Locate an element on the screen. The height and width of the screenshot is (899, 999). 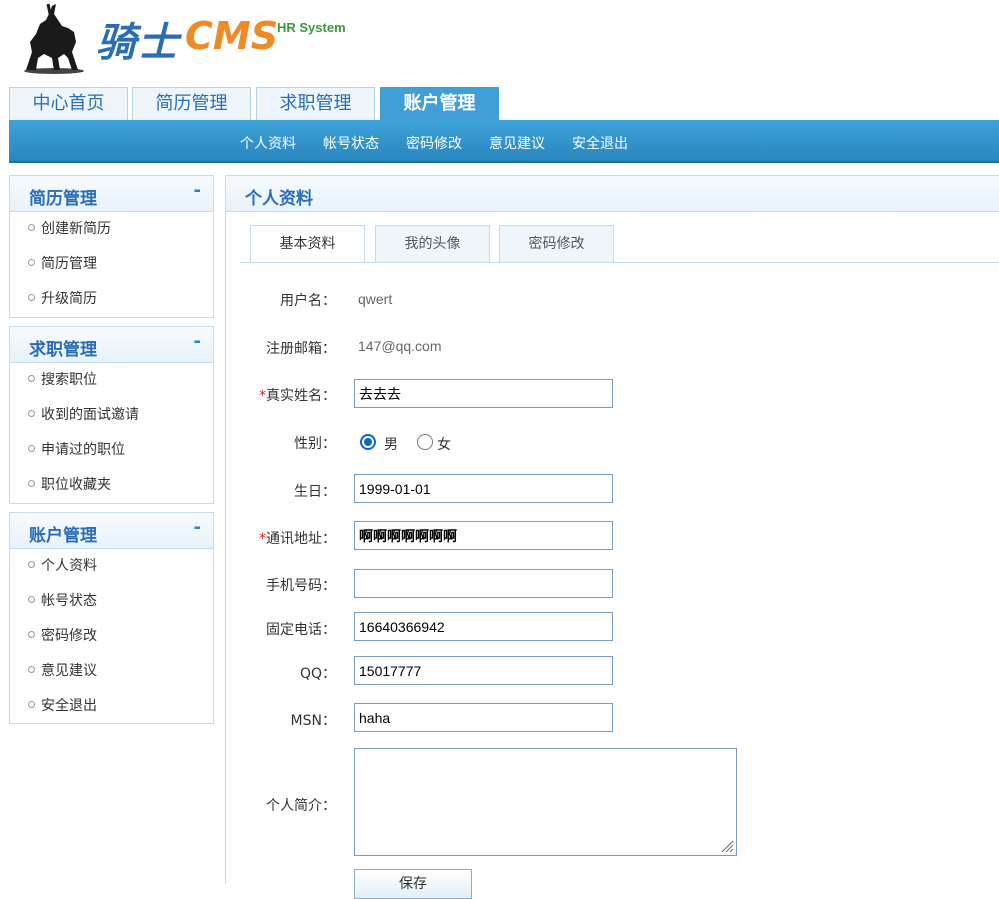
qq-label: QQ： is located at coordinates (317, 674).